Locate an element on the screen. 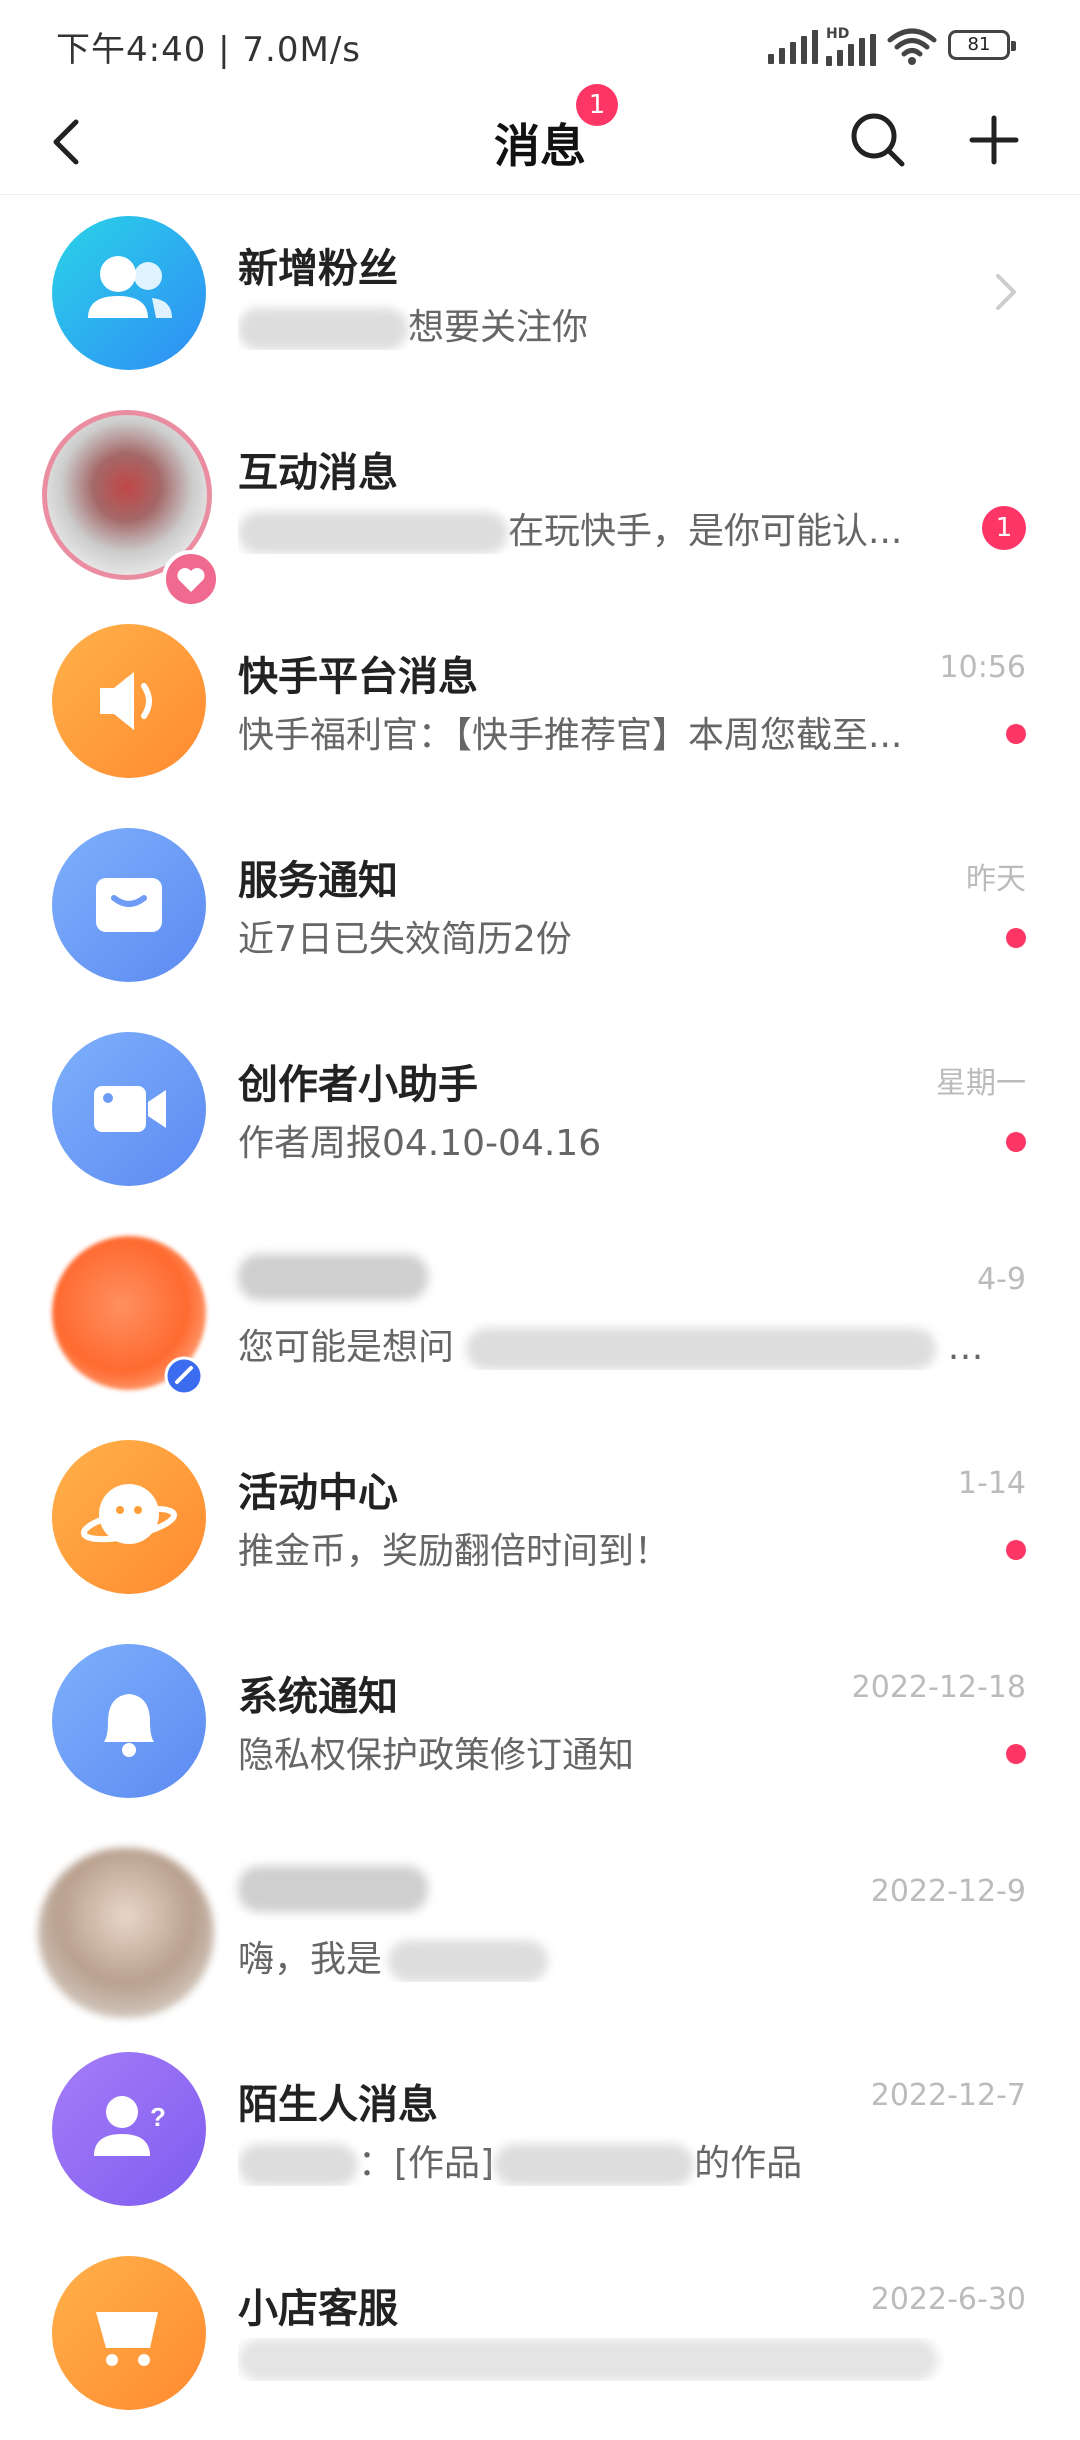  nav-bar: 消息 1 is located at coordinates (540, 139).